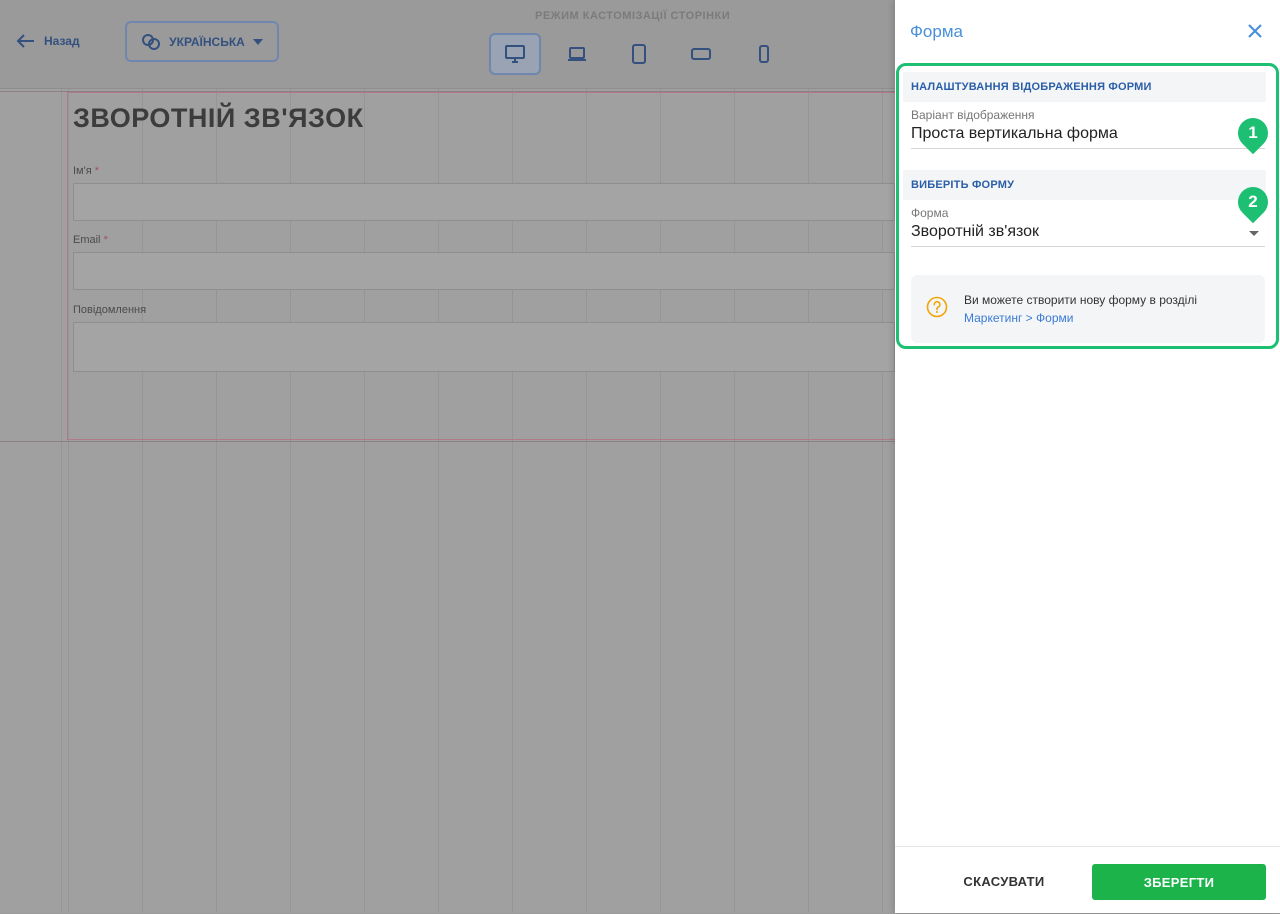  What do you see at coordinates (90, 240) in the screenshot?
I see `email-field-label: Email *` at bounding box center [90, 240].